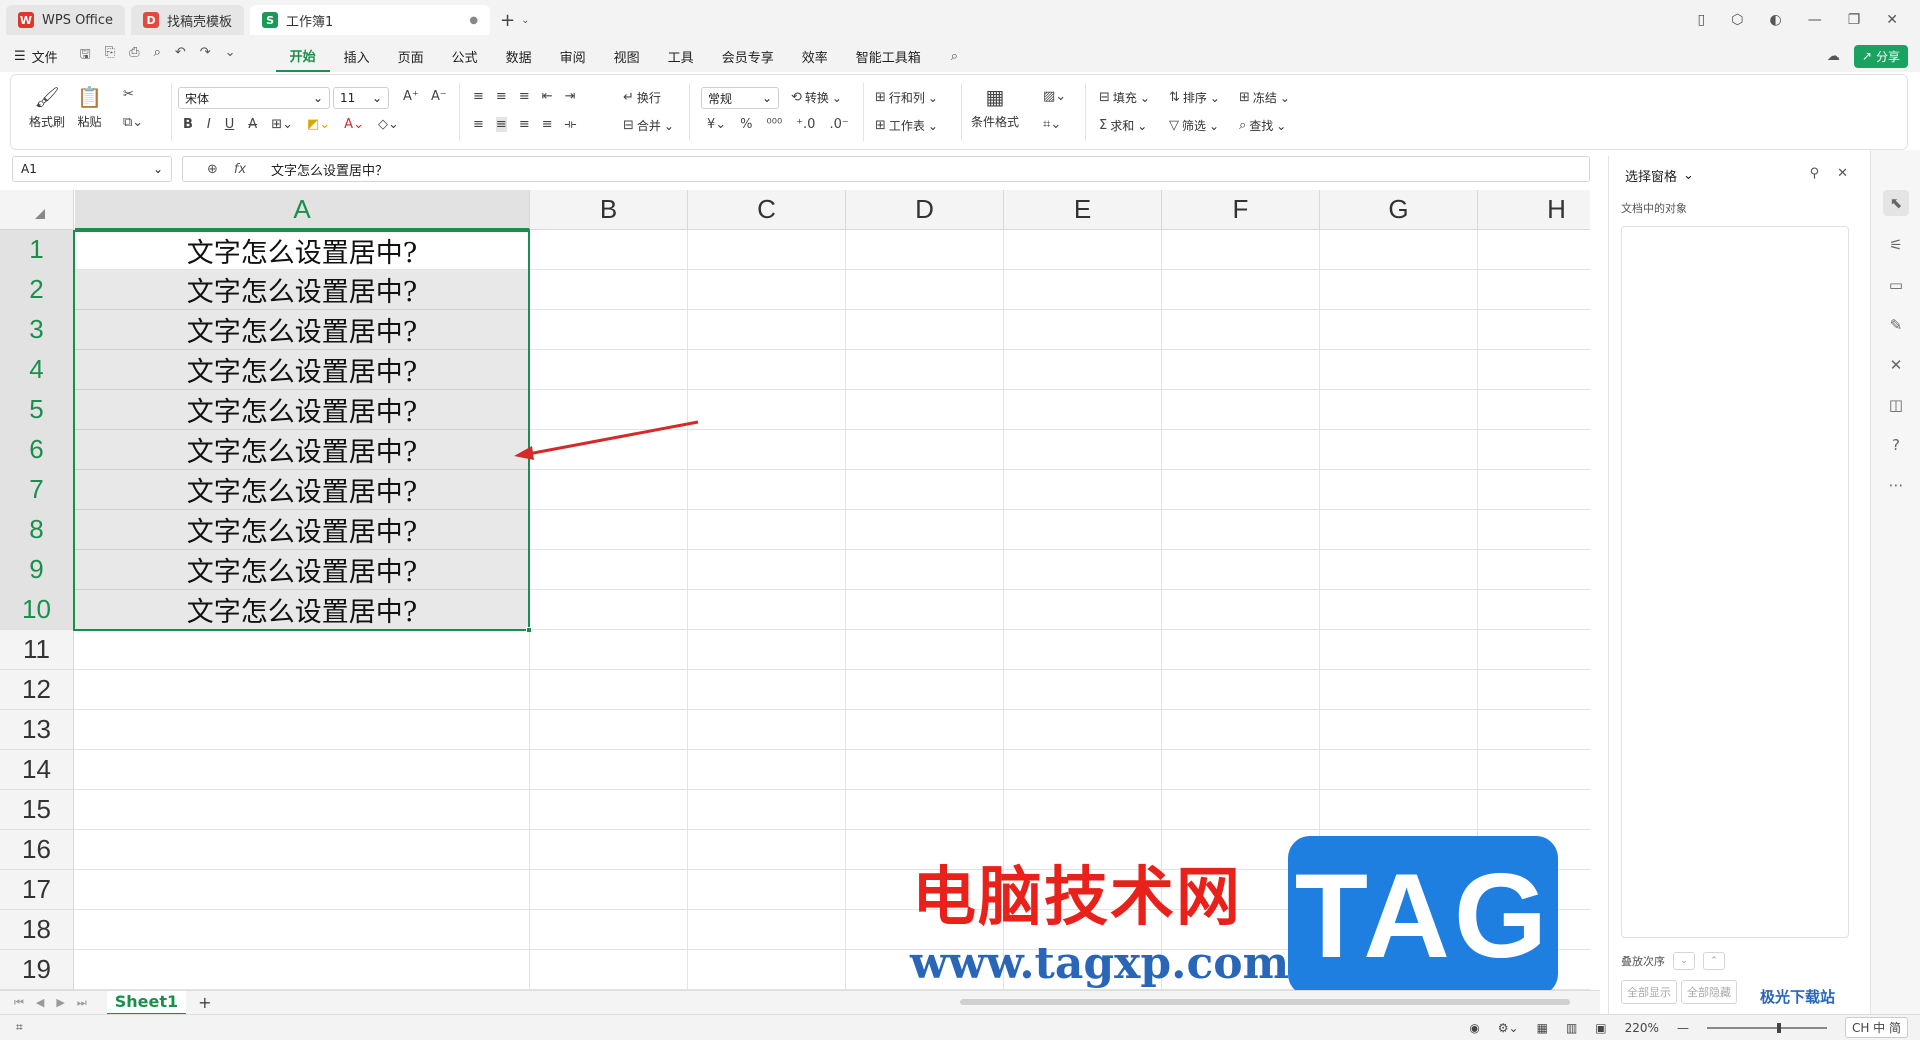  What do you see at coordinates (1896, 445) in the screenshot?
I see `help-icon: ?` at bounding box center [1896, 445].